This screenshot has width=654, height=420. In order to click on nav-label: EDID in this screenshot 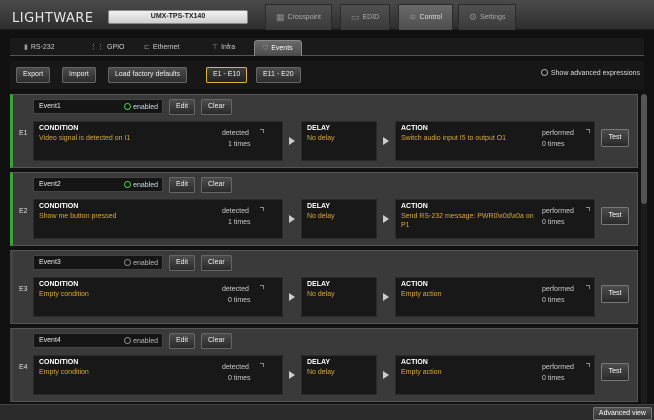, I will do `click(371, 17)`.